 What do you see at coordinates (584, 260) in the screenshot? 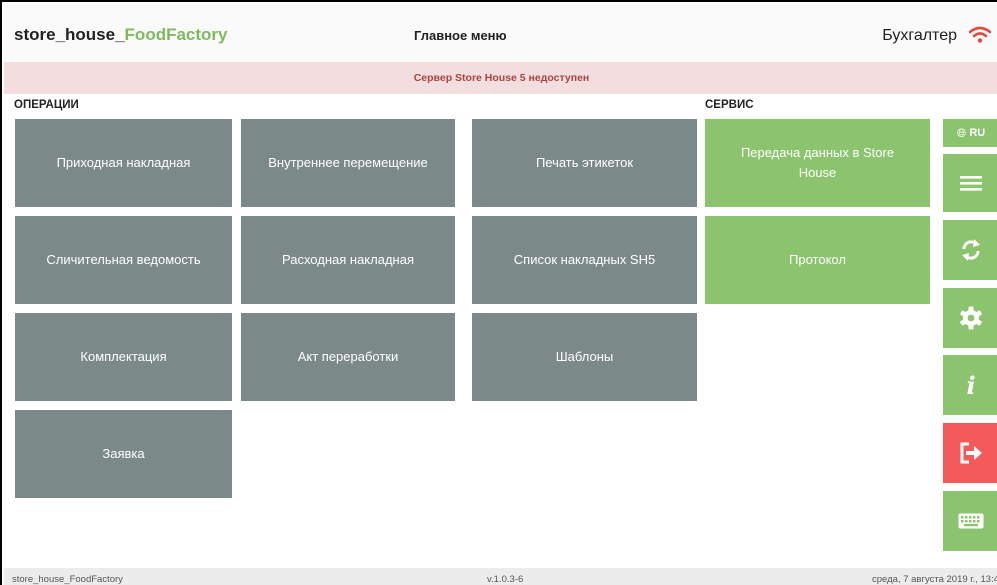
I see `tile-sh5-invoices-list: Список накладных SH5` at bounding box center [584, 260].